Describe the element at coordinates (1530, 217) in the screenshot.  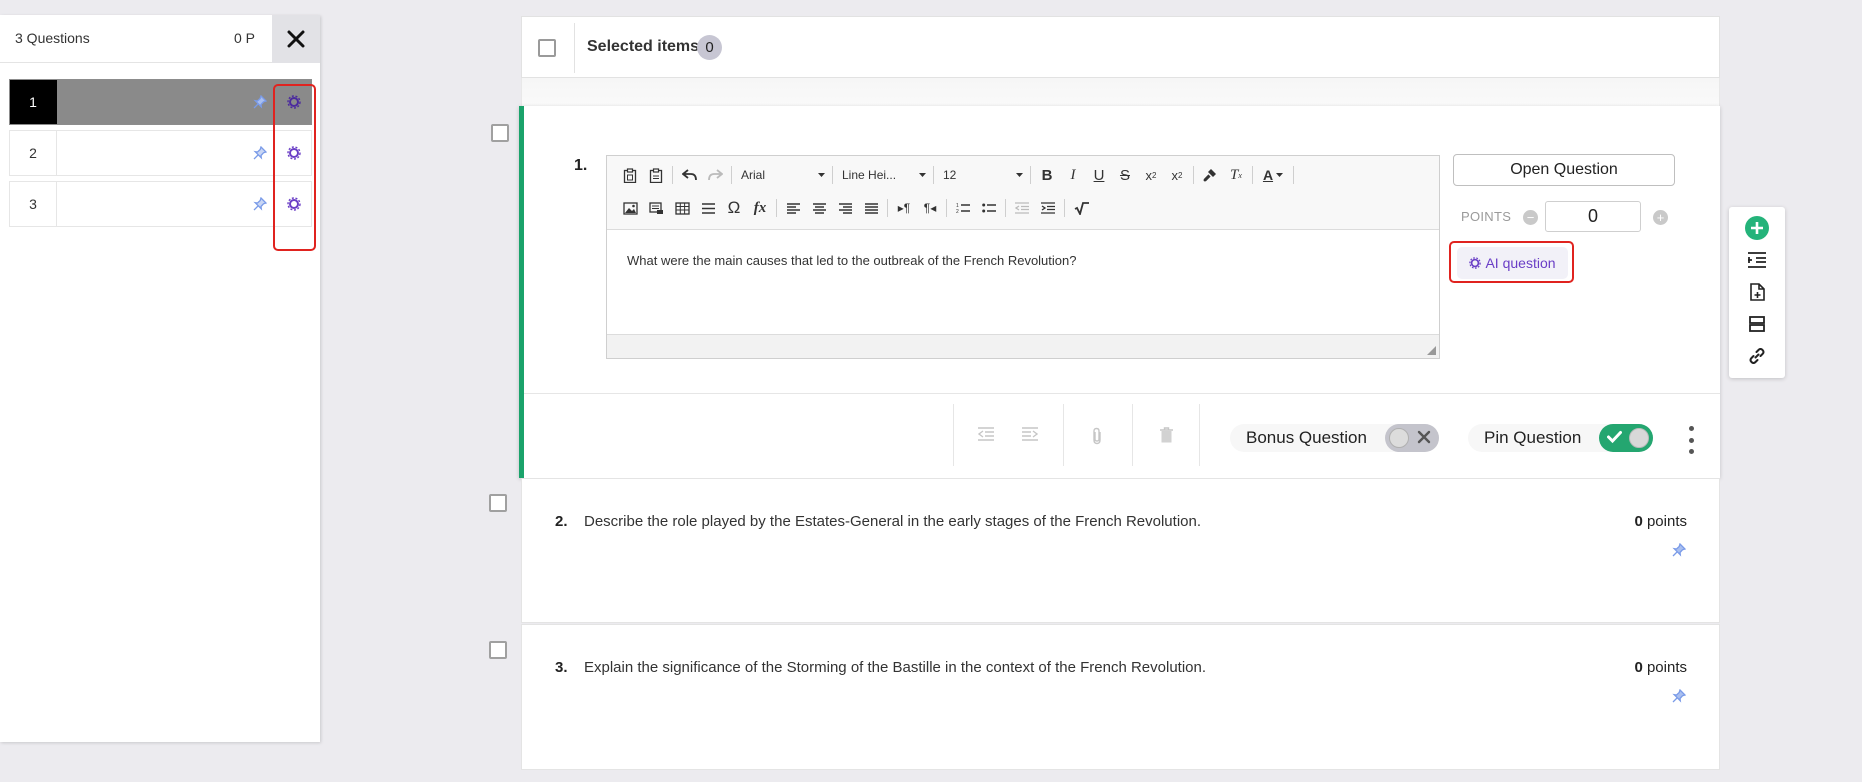
I see `decrease-points-button: −` at that location.